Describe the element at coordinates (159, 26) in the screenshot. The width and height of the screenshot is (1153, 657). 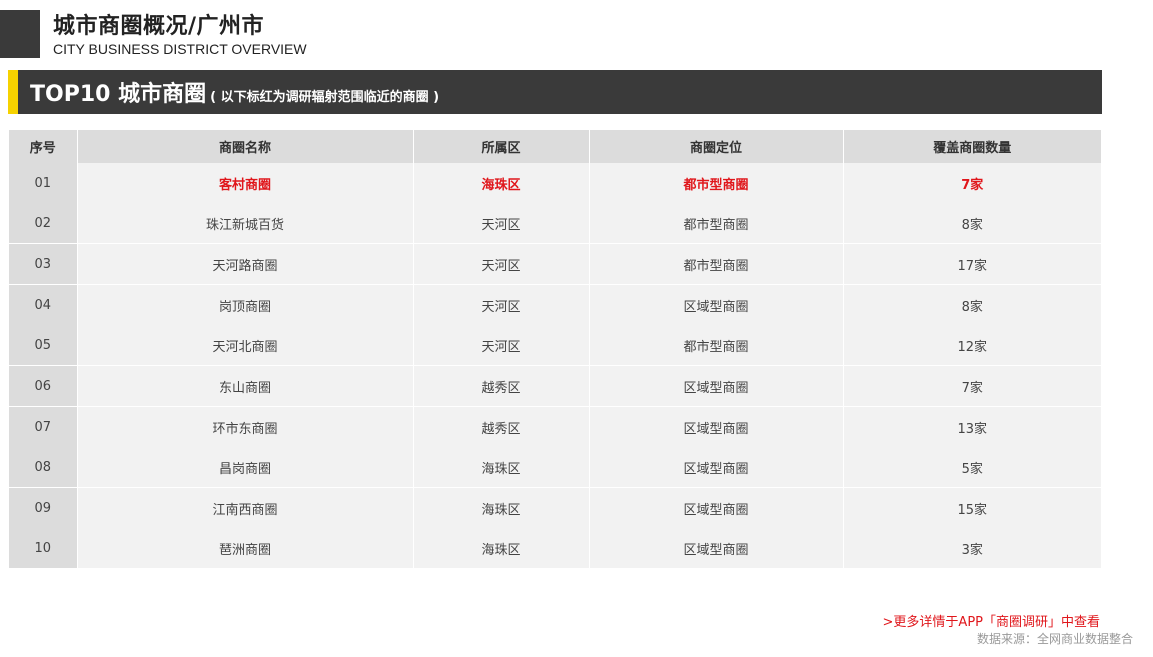
I see `page-title: 城市商圈概况/广州市` at that location.